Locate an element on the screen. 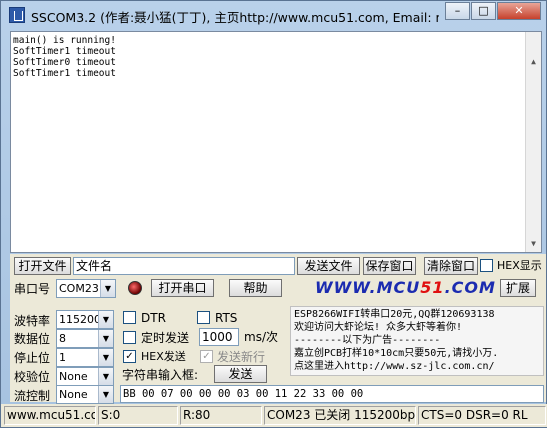  receive-line: main() is running! is located at coordinates (64, 40).